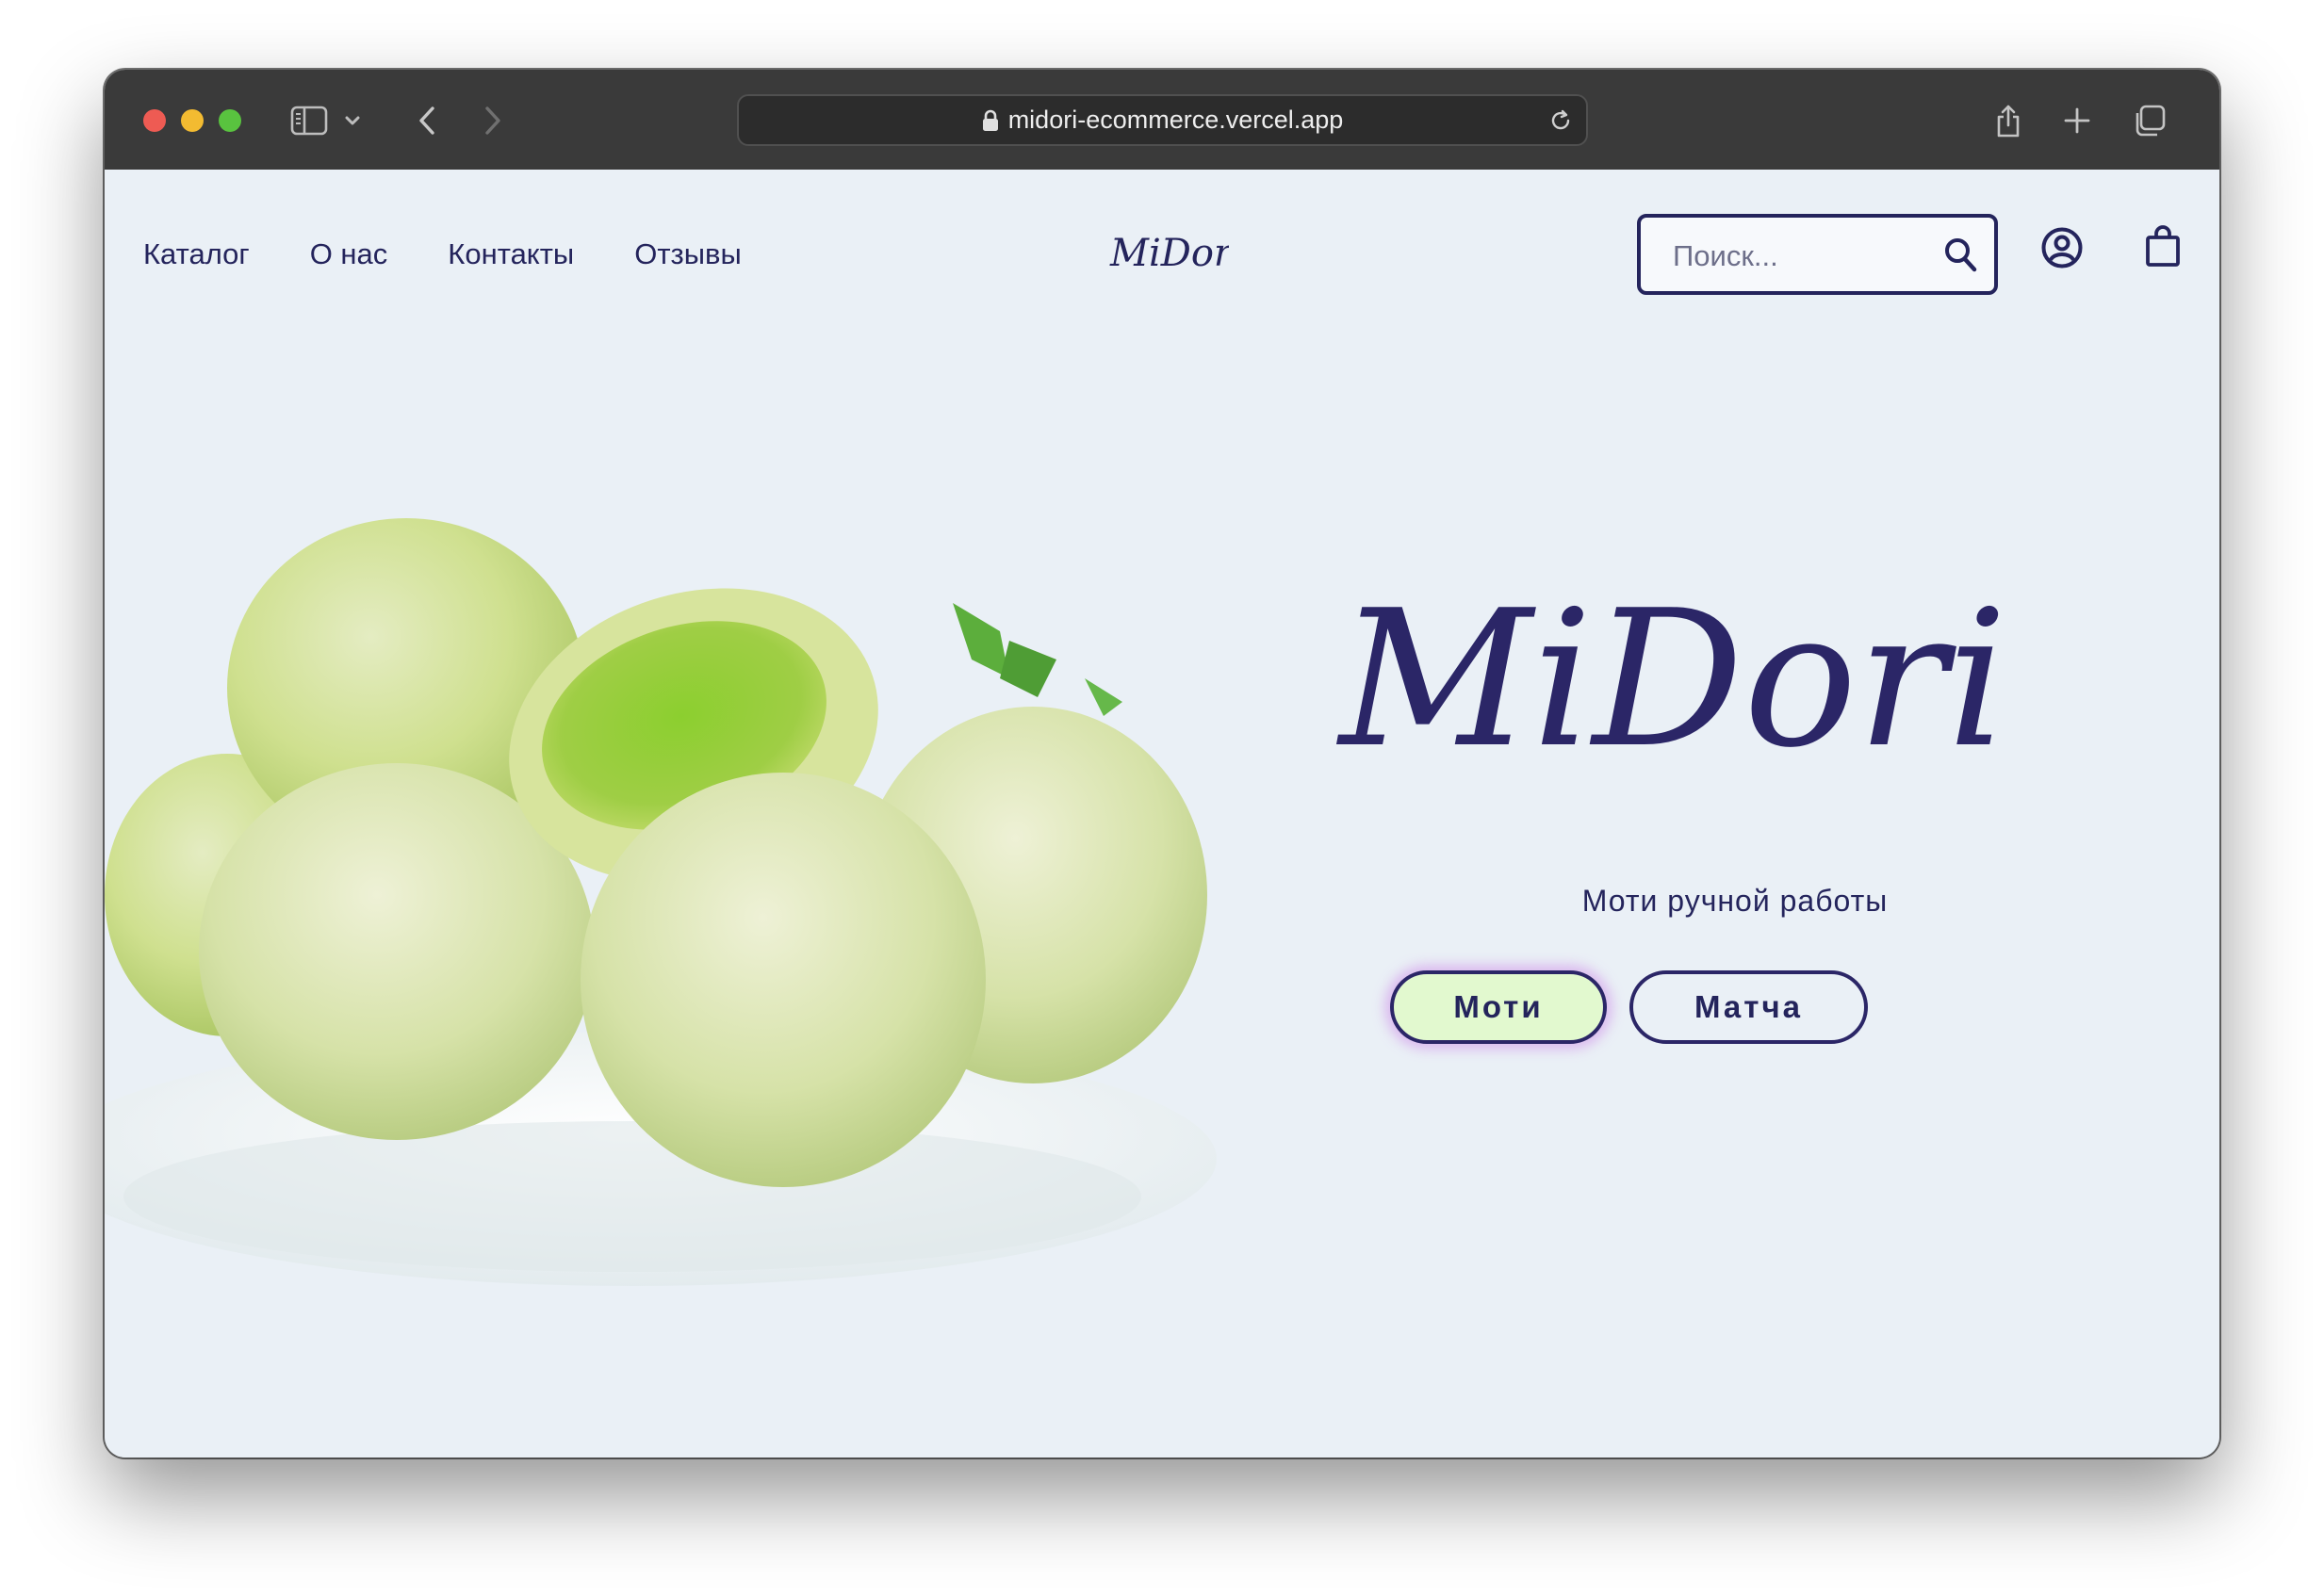  I want to click on close-window-button, so click(154, 120).